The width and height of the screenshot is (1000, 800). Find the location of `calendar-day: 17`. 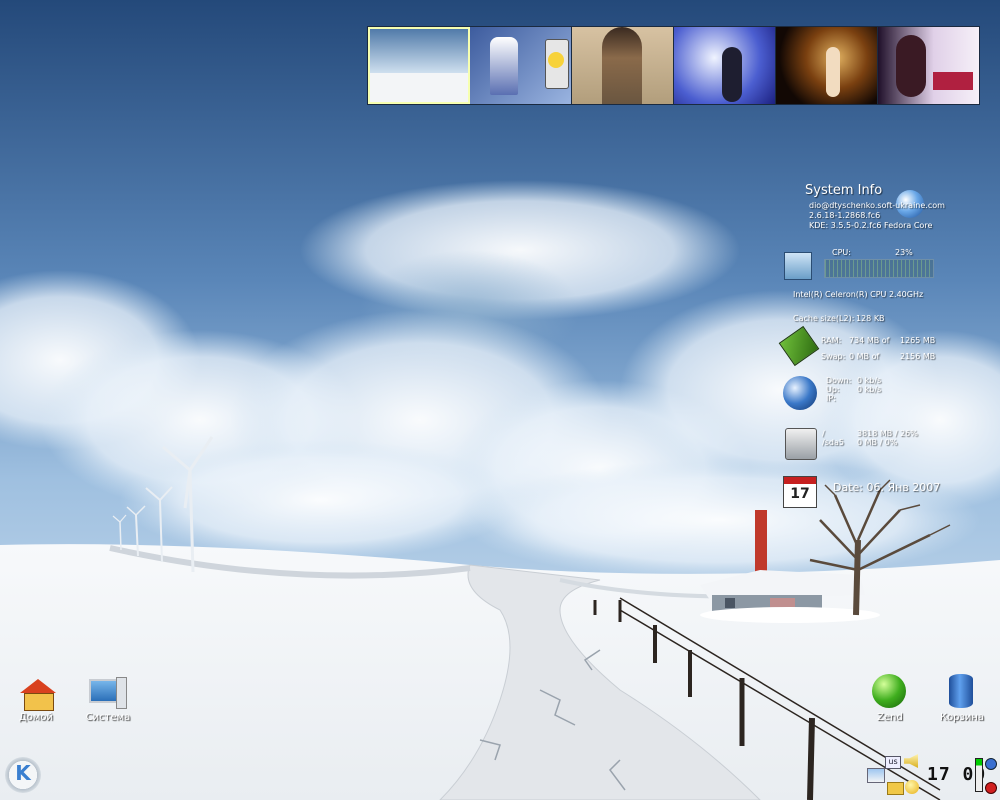

calendar-day: 17 is located at coordinates (800, 494).